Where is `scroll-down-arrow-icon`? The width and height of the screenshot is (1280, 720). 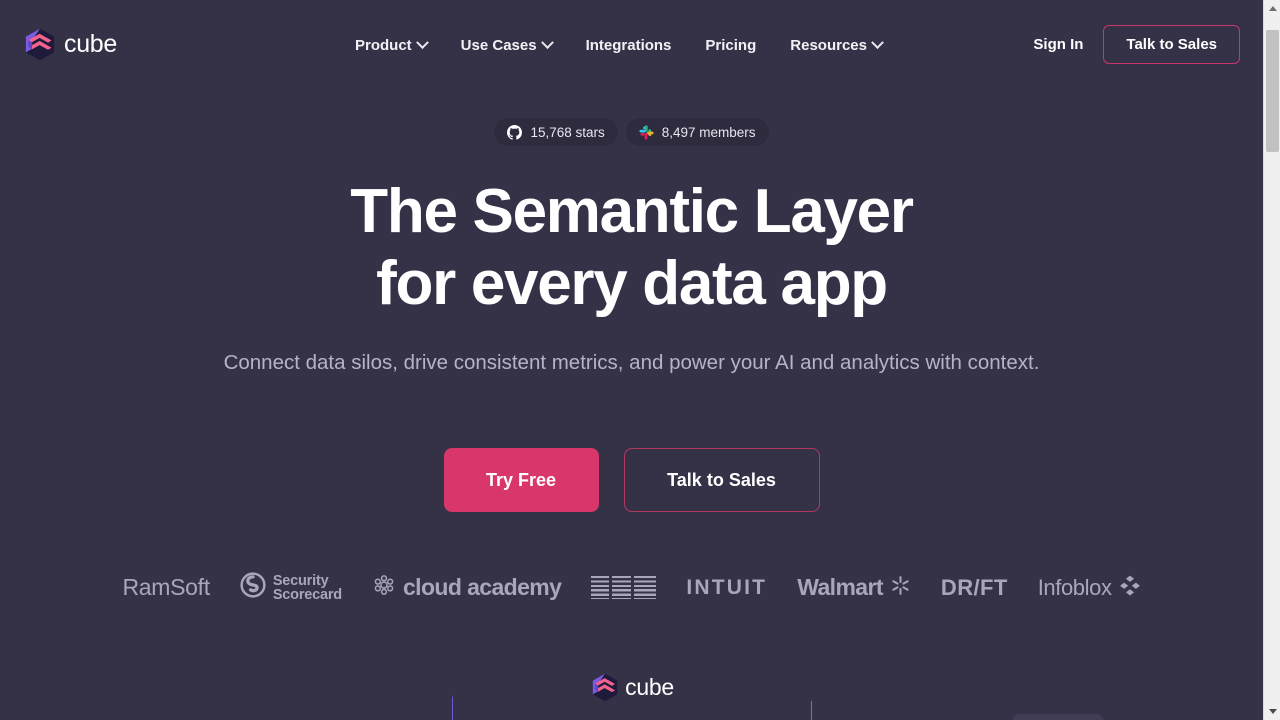 scroll-down-arrow-icon is located at coordinates (1272, 711).